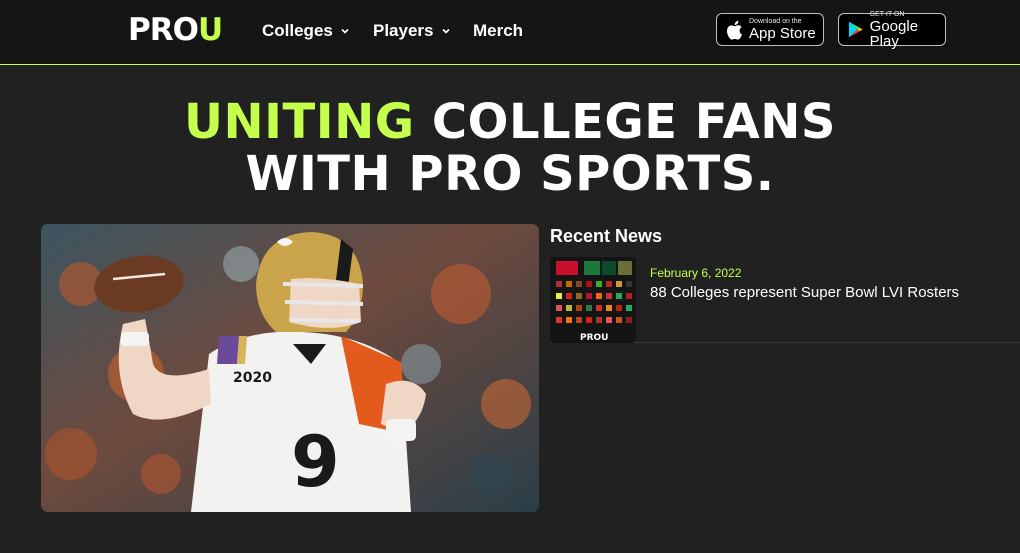 The height and width of the screenshot is (553, 1020). I want to click on apple-icon, so click(734, 30).